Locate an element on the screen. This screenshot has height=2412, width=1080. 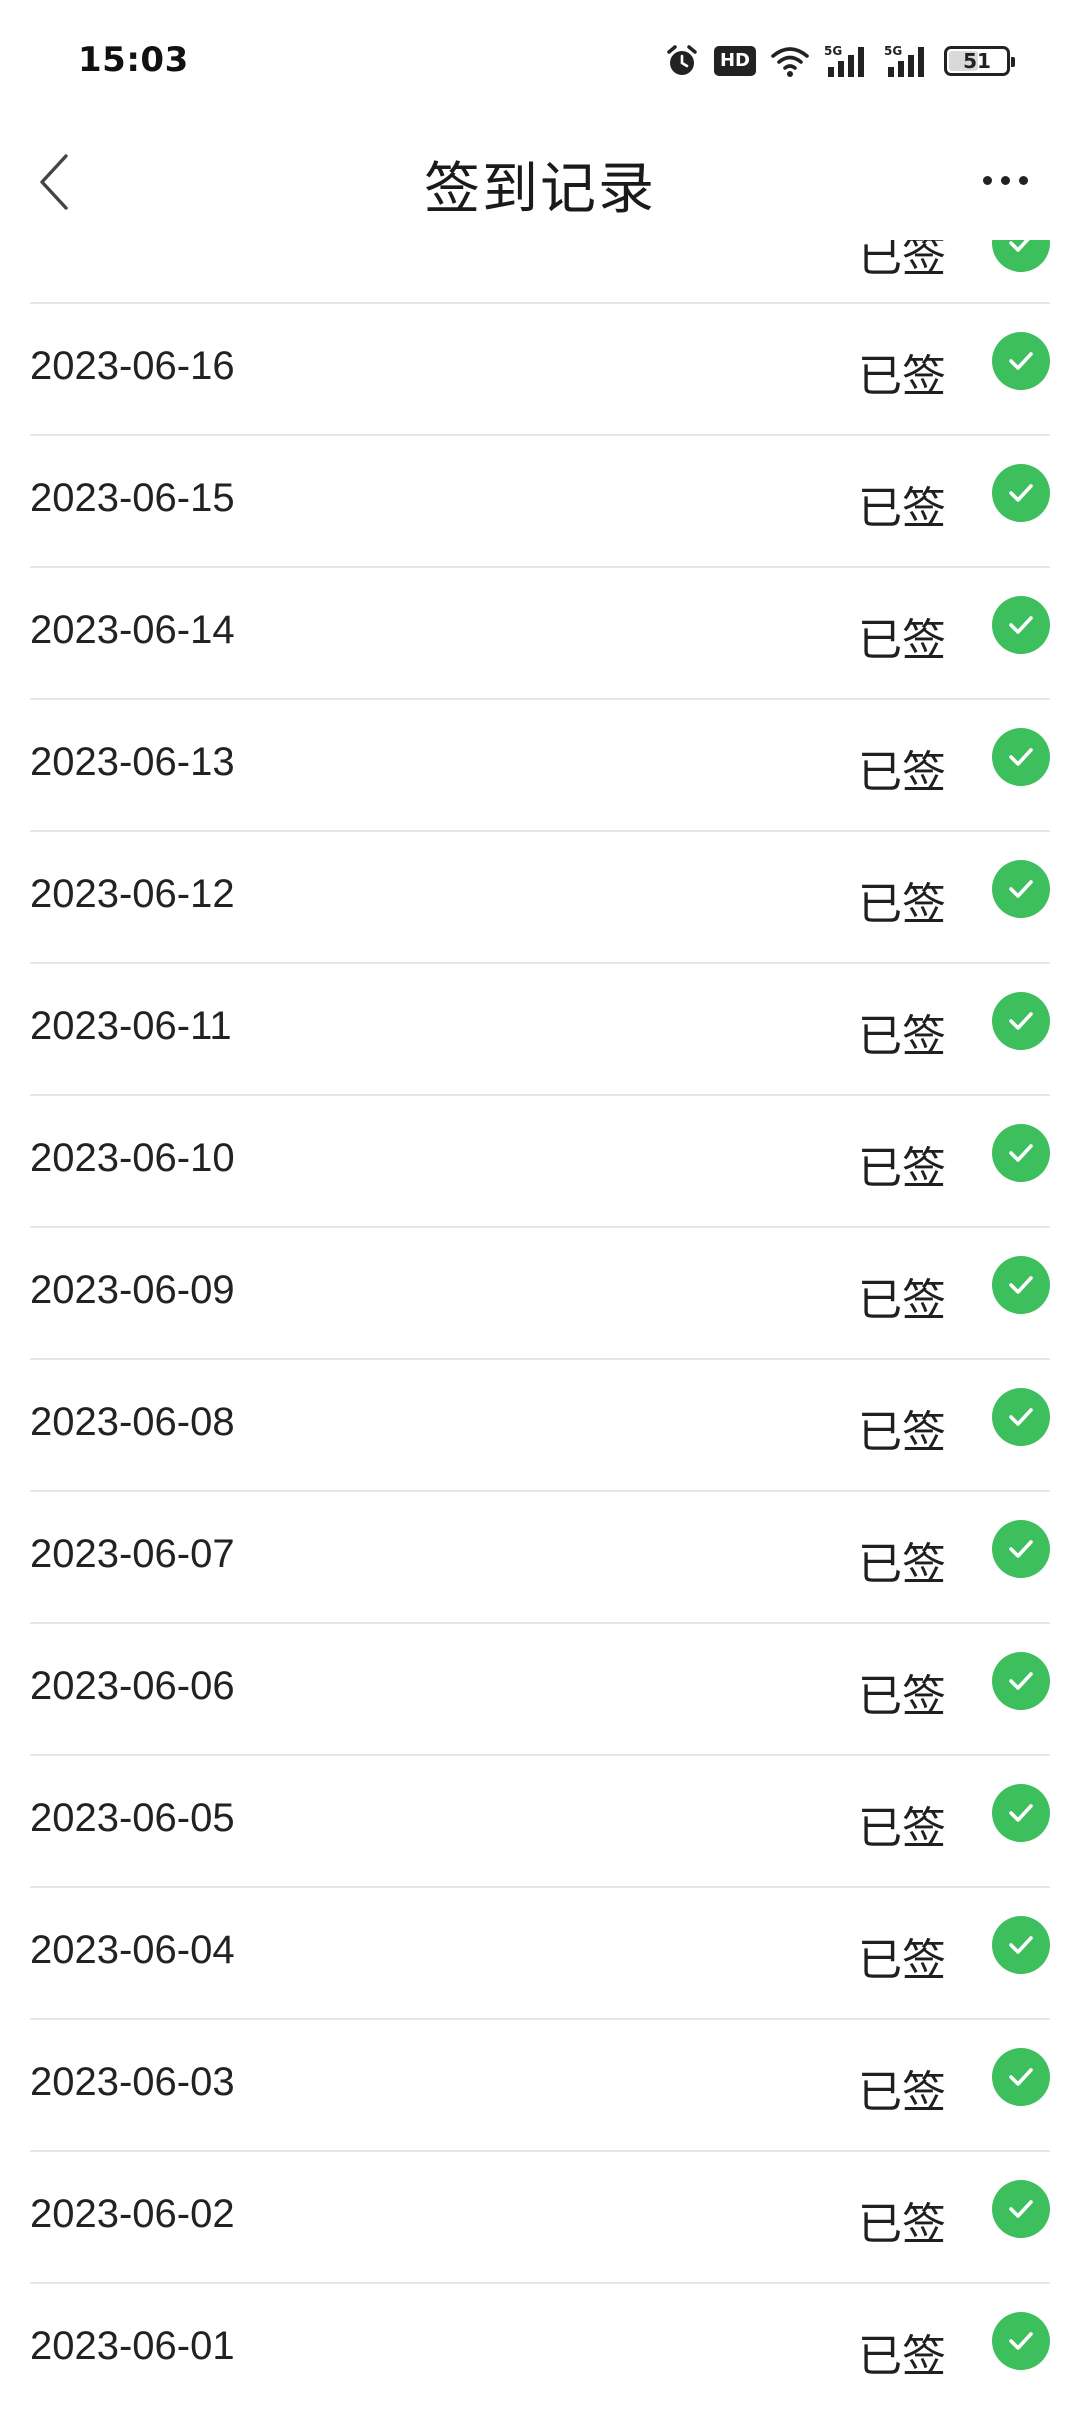
cellular-signal-icon-1: 5G is located at coordinates (847, 61).